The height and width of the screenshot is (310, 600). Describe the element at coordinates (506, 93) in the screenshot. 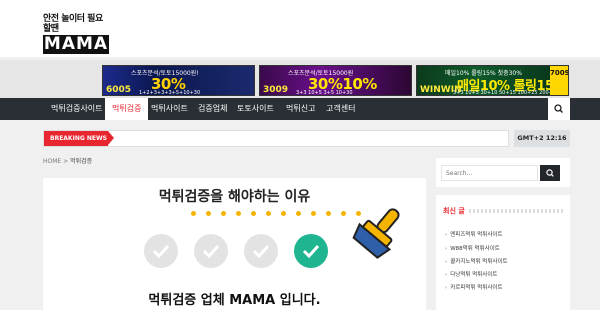

I see `ad-3-details: 3+3 10+5 30+10 50+15 100+25 200+50` at that location.